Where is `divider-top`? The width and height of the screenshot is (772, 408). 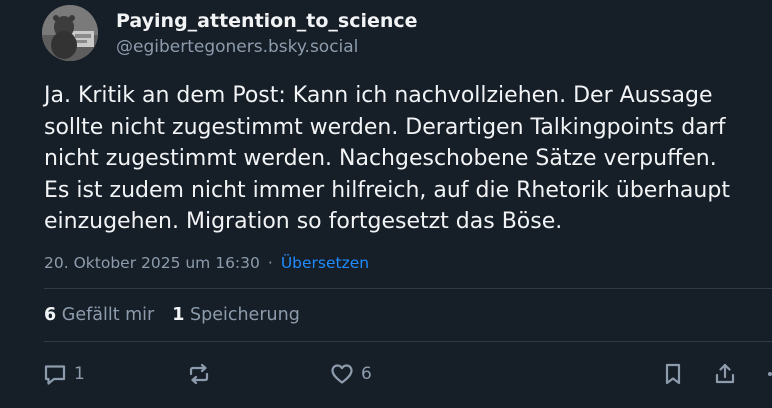 divider-top is located at coordinates (408, 288).